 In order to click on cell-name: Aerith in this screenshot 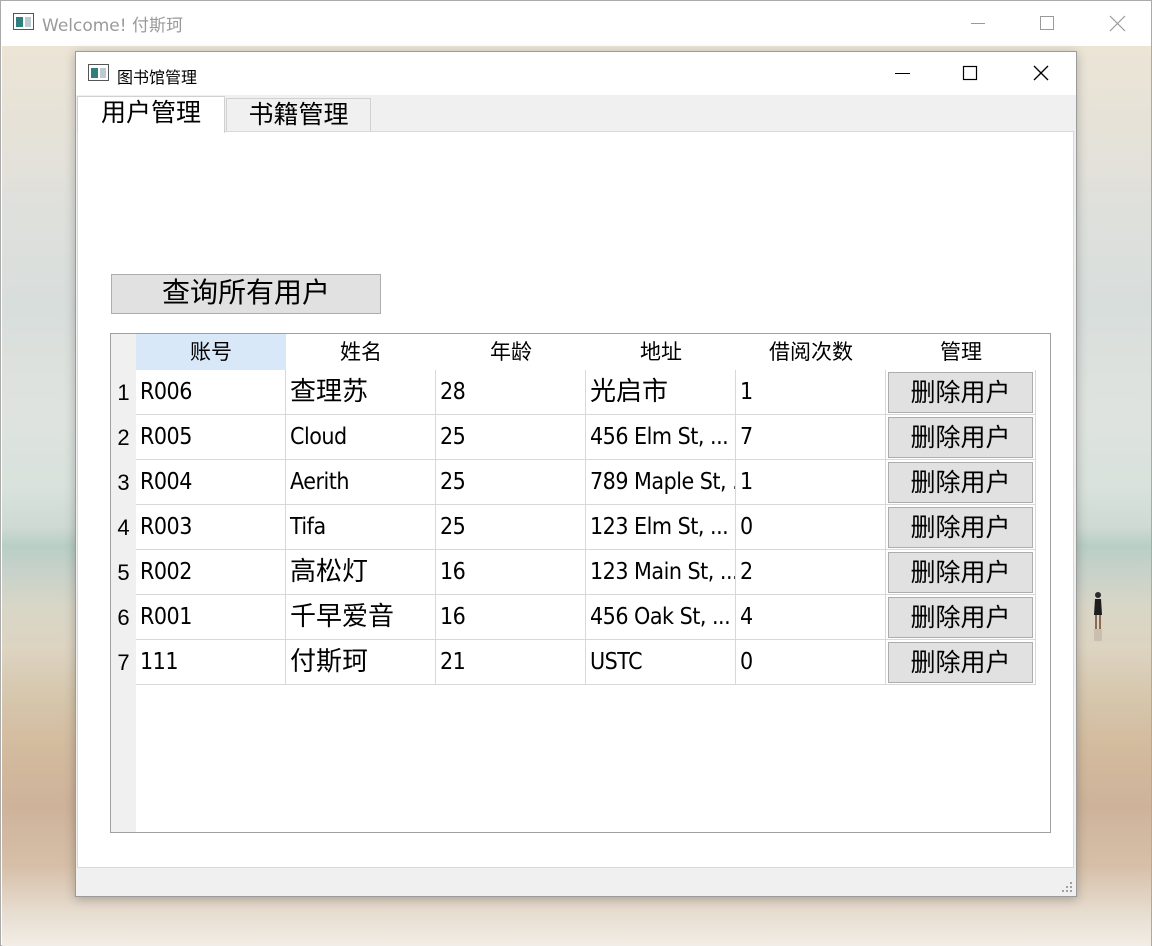, I will do `click(361, 482)`.